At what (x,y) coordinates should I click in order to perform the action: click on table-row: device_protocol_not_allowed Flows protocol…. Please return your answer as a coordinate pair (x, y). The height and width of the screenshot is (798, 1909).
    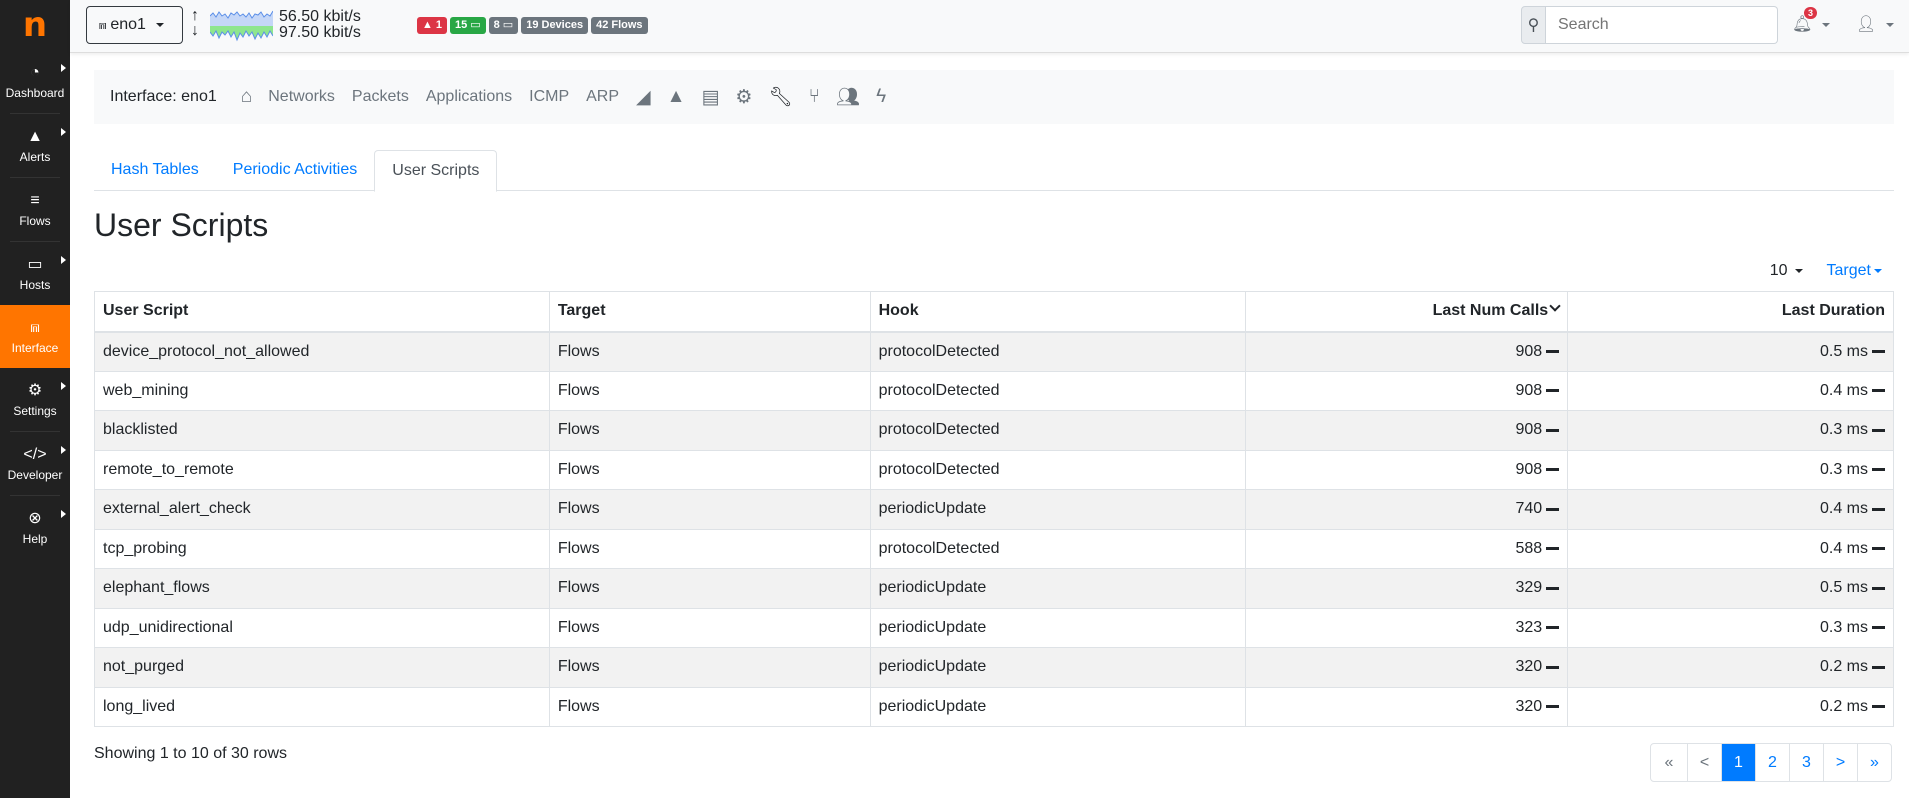
    Looking at the image, I should click on (994, 351).